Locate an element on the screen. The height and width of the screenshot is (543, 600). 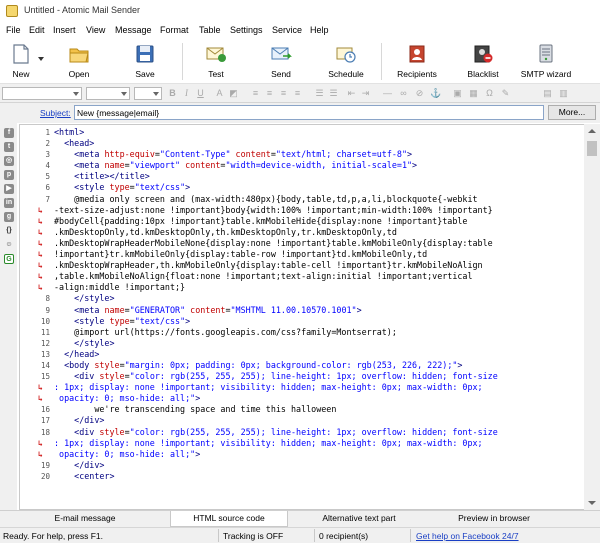
new-dropdown-arrow-icon is located at coordinates (41, 59).